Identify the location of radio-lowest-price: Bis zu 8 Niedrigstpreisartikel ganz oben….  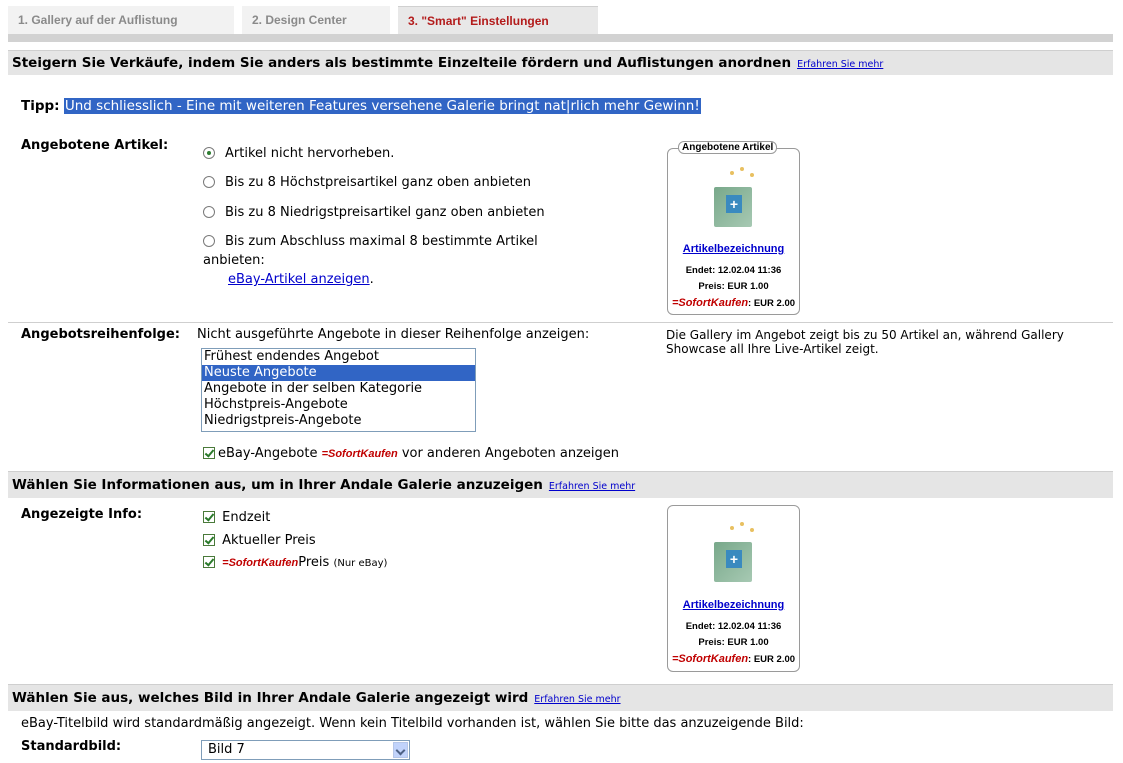
(374, 213).